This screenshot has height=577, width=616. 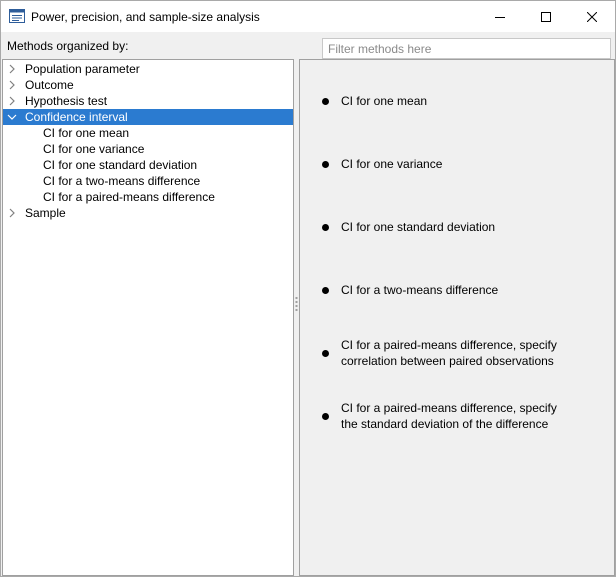 I want to click on tree-child-ci-one-sd: CI for one standard deviation, so click(x=148, y=165).